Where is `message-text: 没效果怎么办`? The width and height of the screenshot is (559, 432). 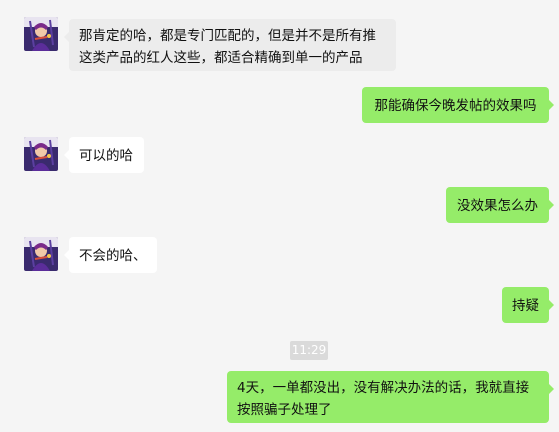
message-text: 没效果怎么办 is located at coordinates (497, 206).